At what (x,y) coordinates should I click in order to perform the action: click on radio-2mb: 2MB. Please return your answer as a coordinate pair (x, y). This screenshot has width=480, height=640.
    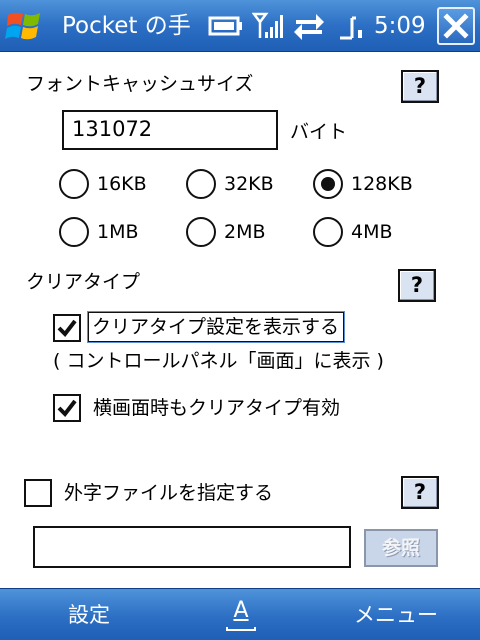
    Looking at the image, I should click on (241, 233).